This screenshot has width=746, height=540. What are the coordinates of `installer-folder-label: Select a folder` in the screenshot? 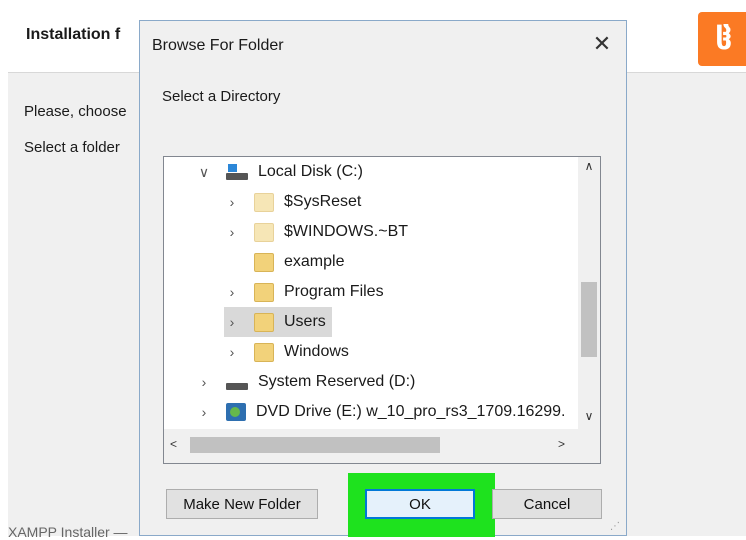 It's located at (72, 147).